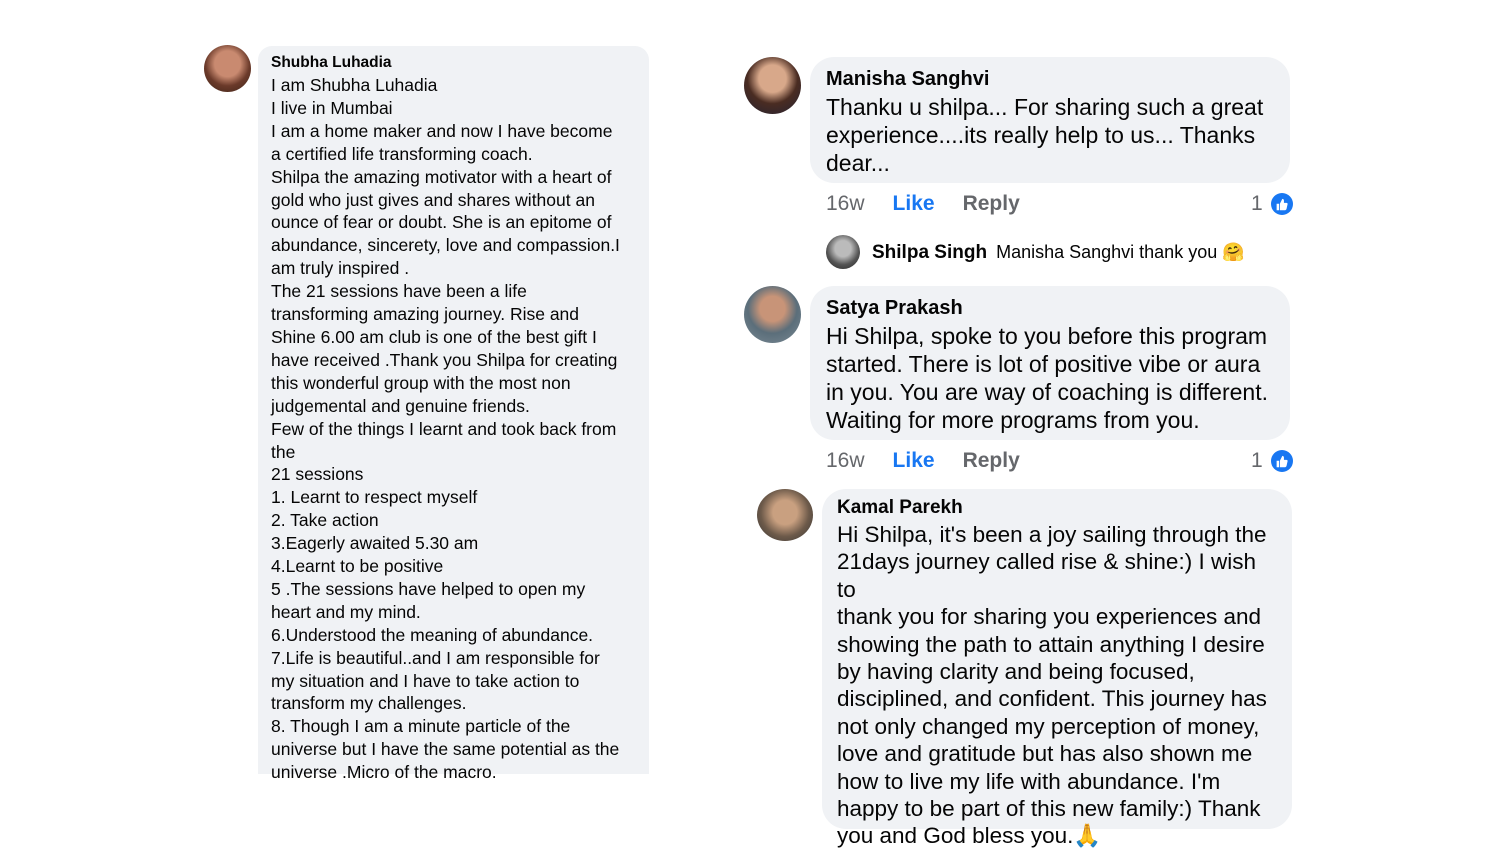  What do you see at coordinates (1050, 308) in the screenshot?
I see `comment-author: Satya Prakash` at bounding box center [1050, 308].